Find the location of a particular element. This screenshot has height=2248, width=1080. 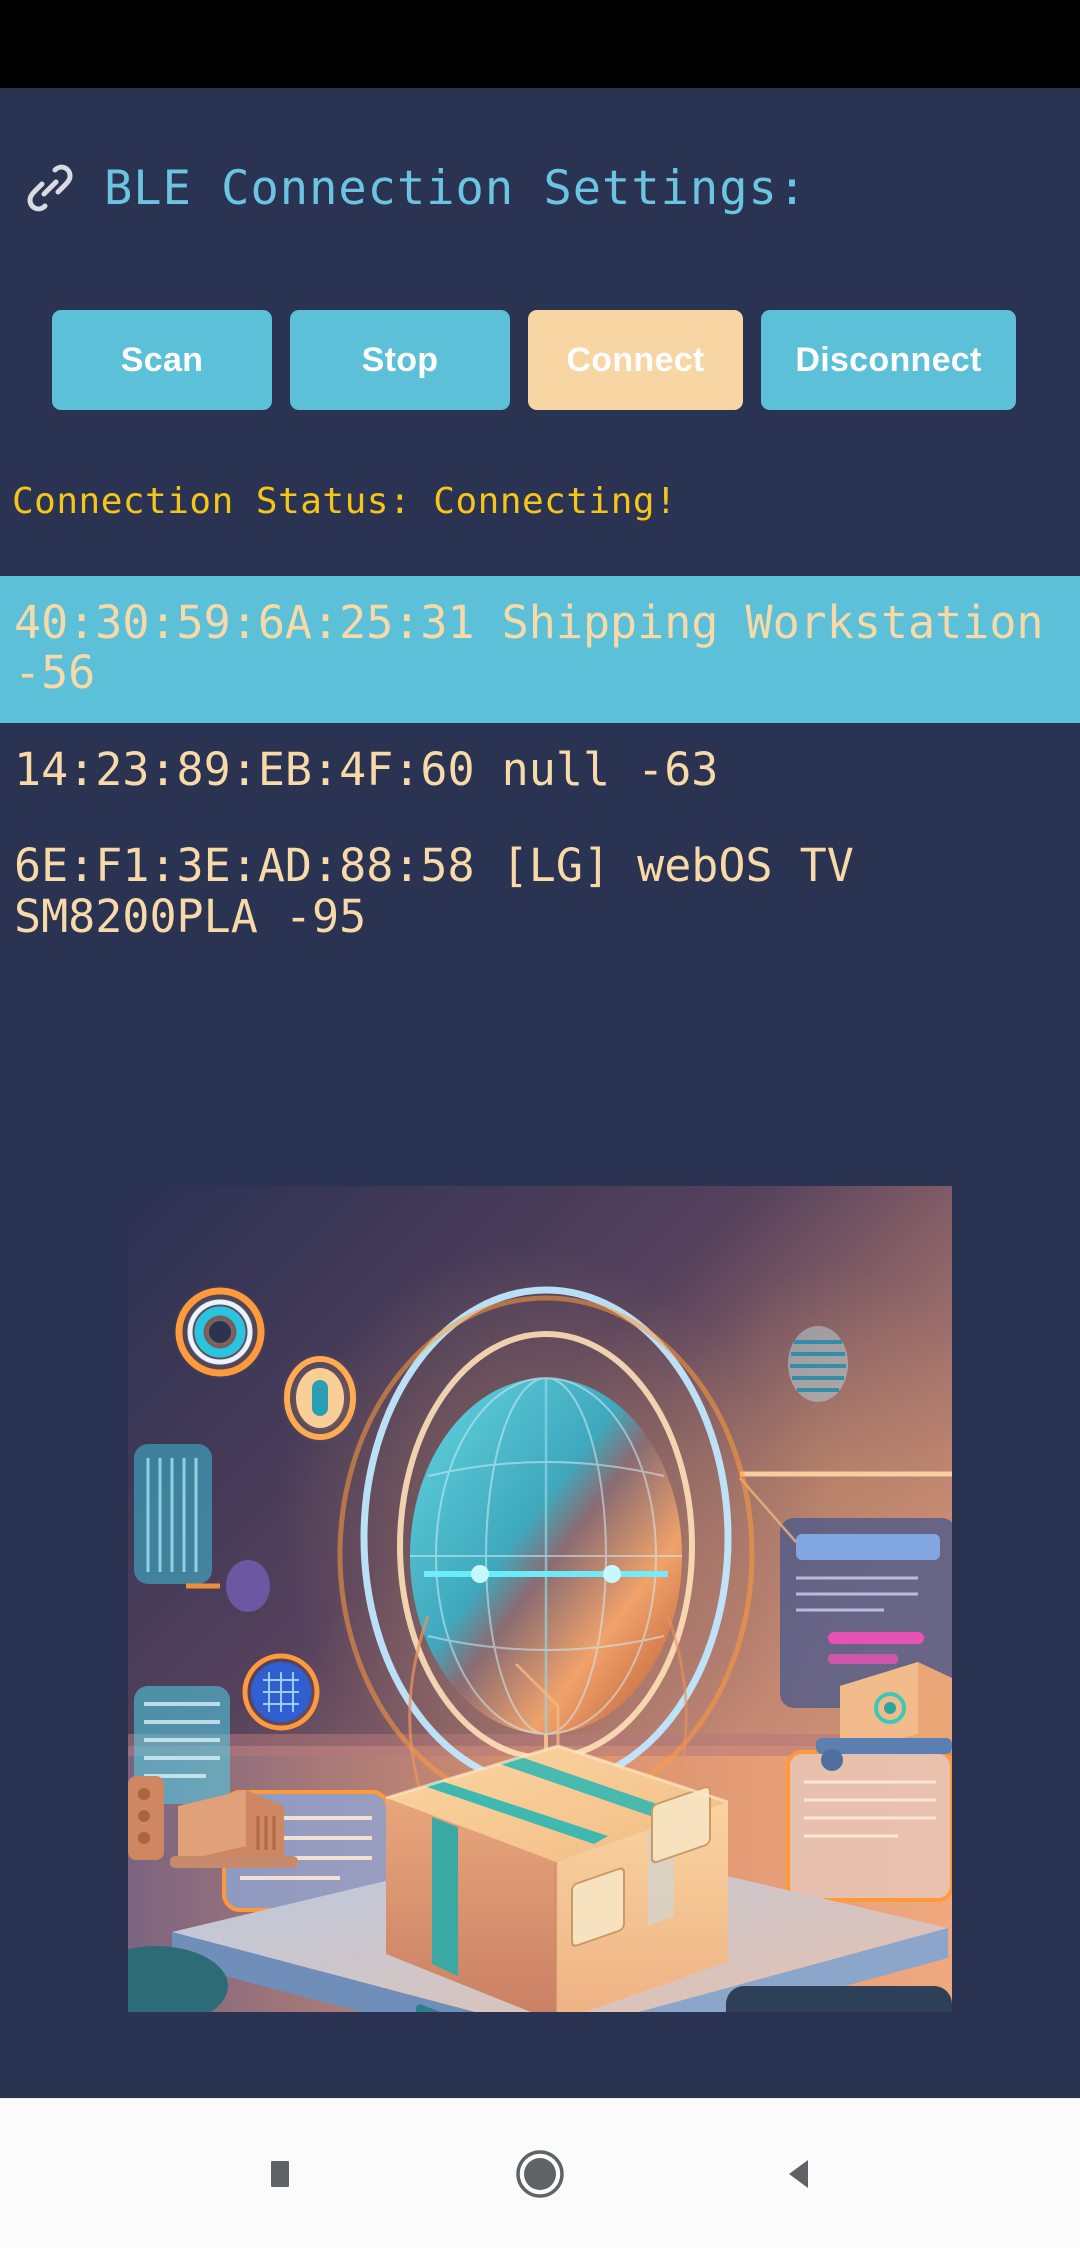

scan-button: Scan is located at coordinates (162, 360).